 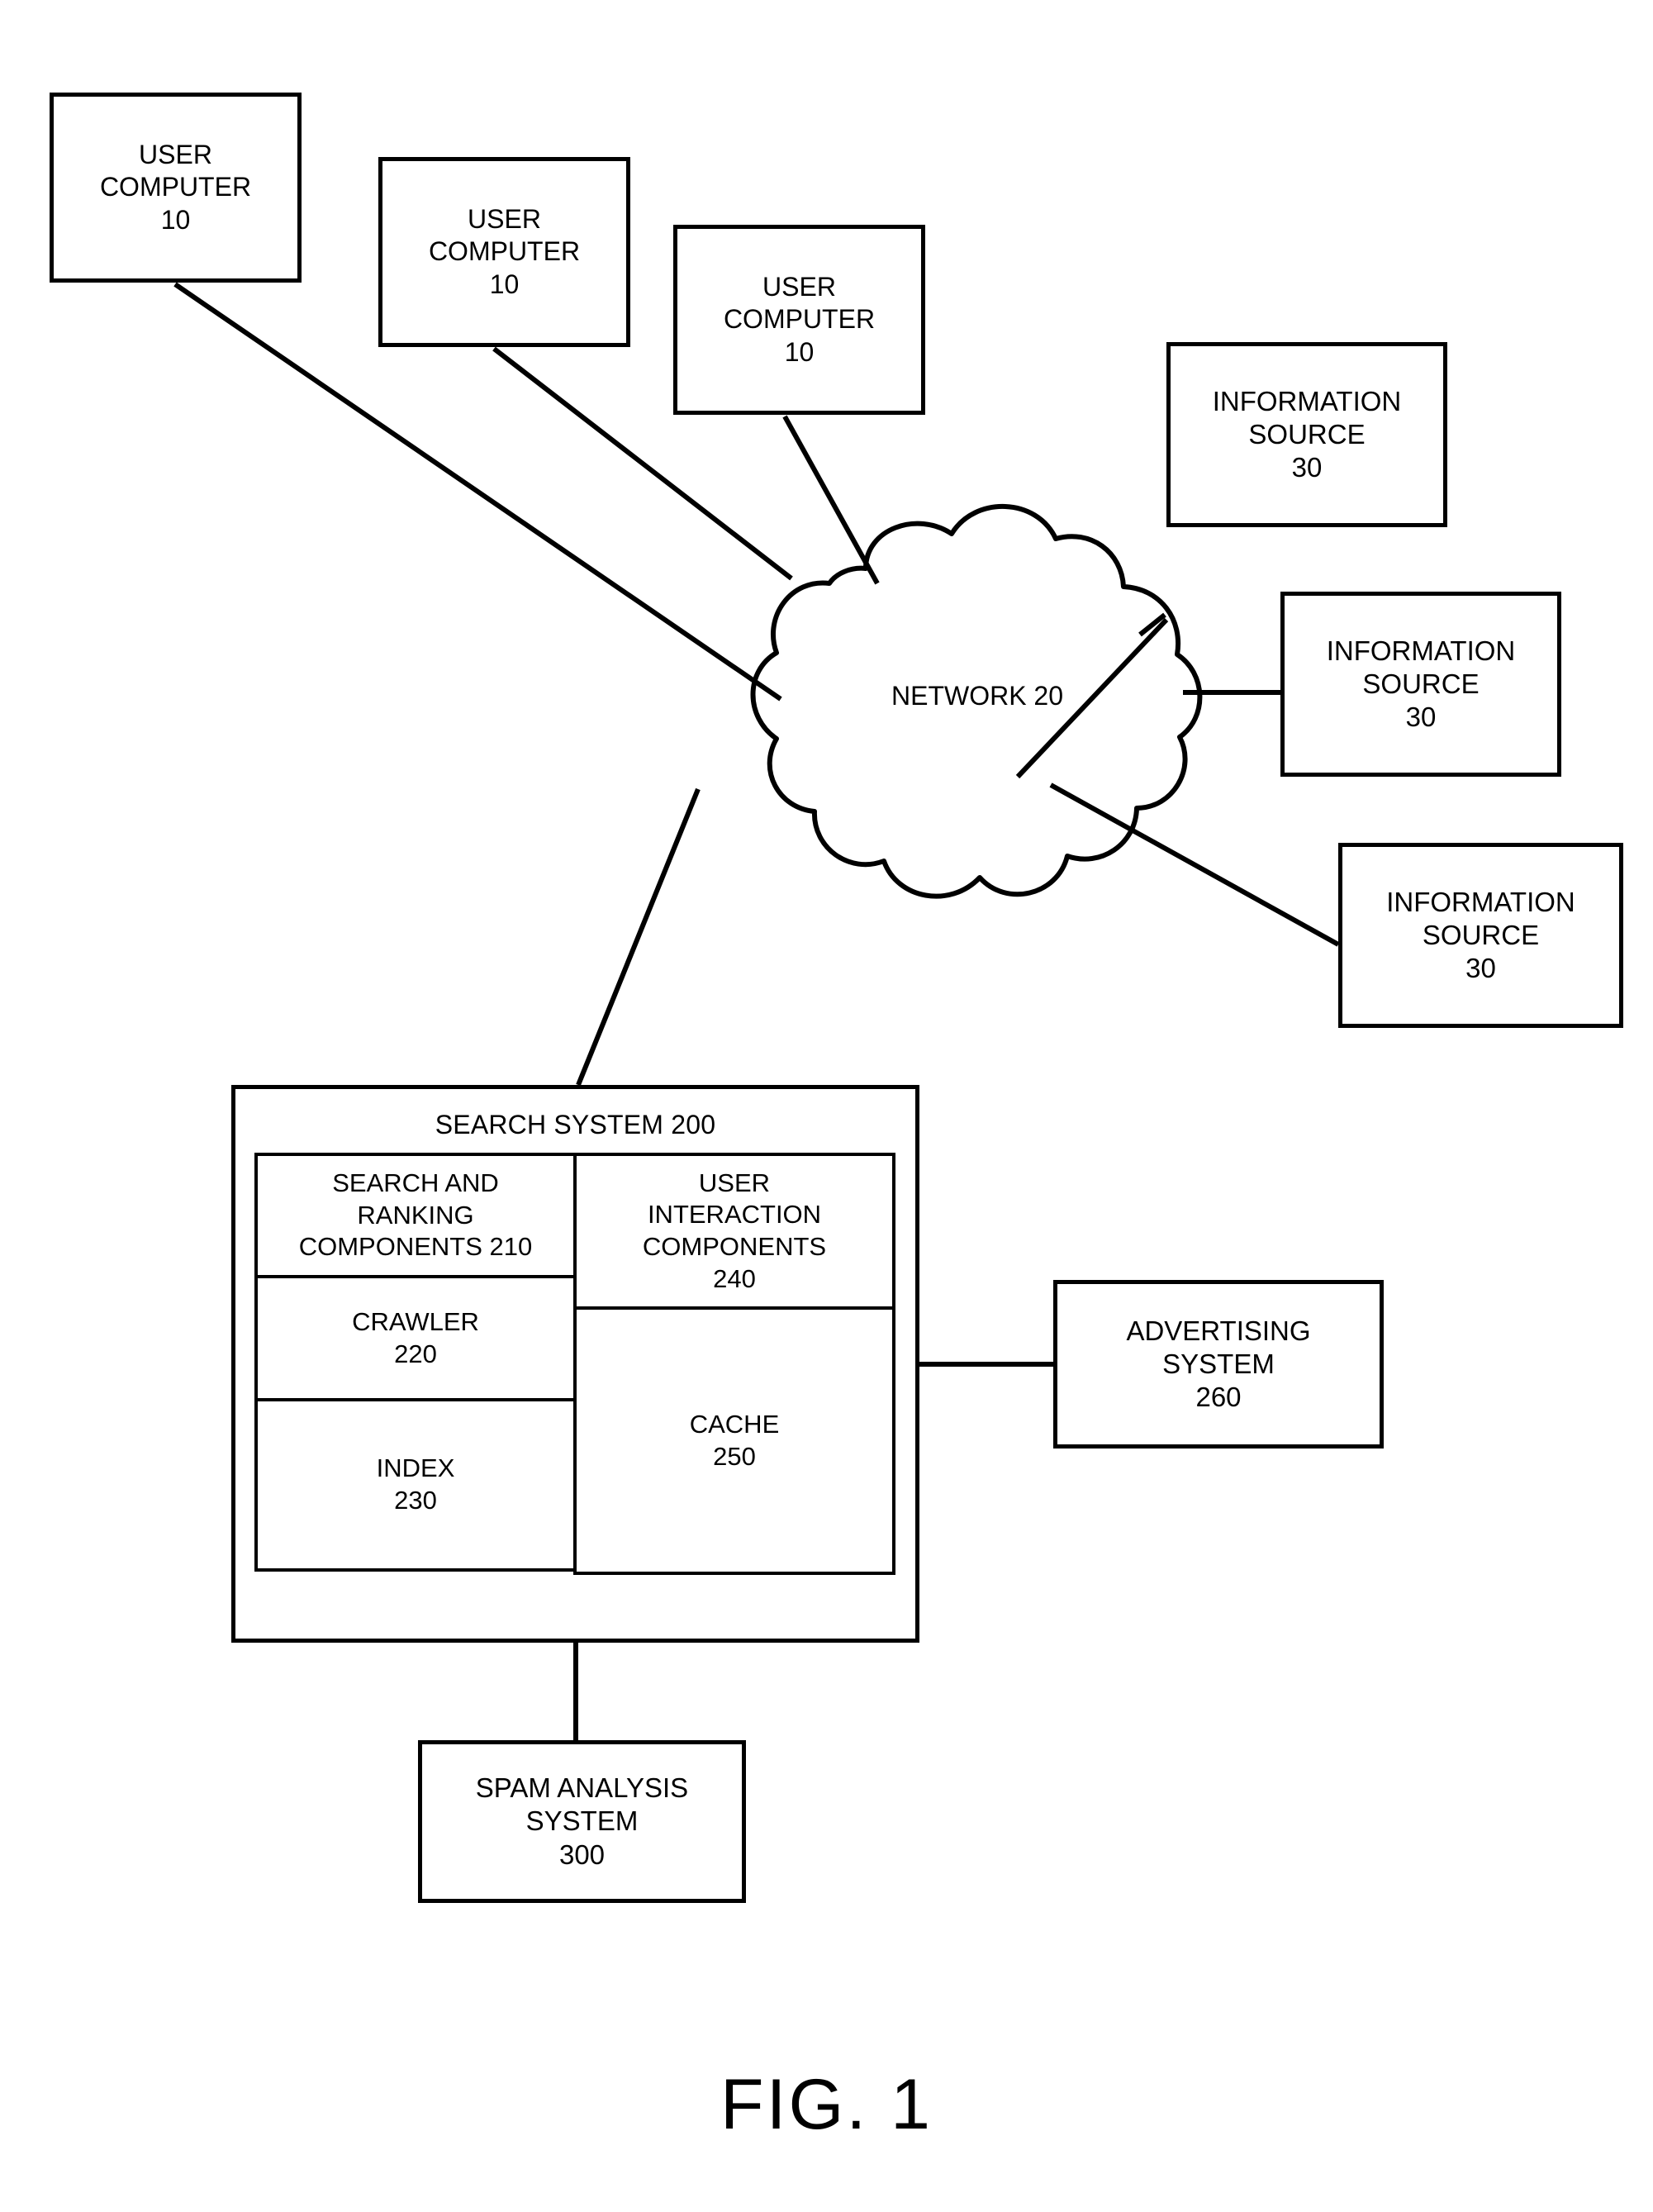 I want to click on crawler-box: CRAWLER 220, so click(x=415, y=1338).